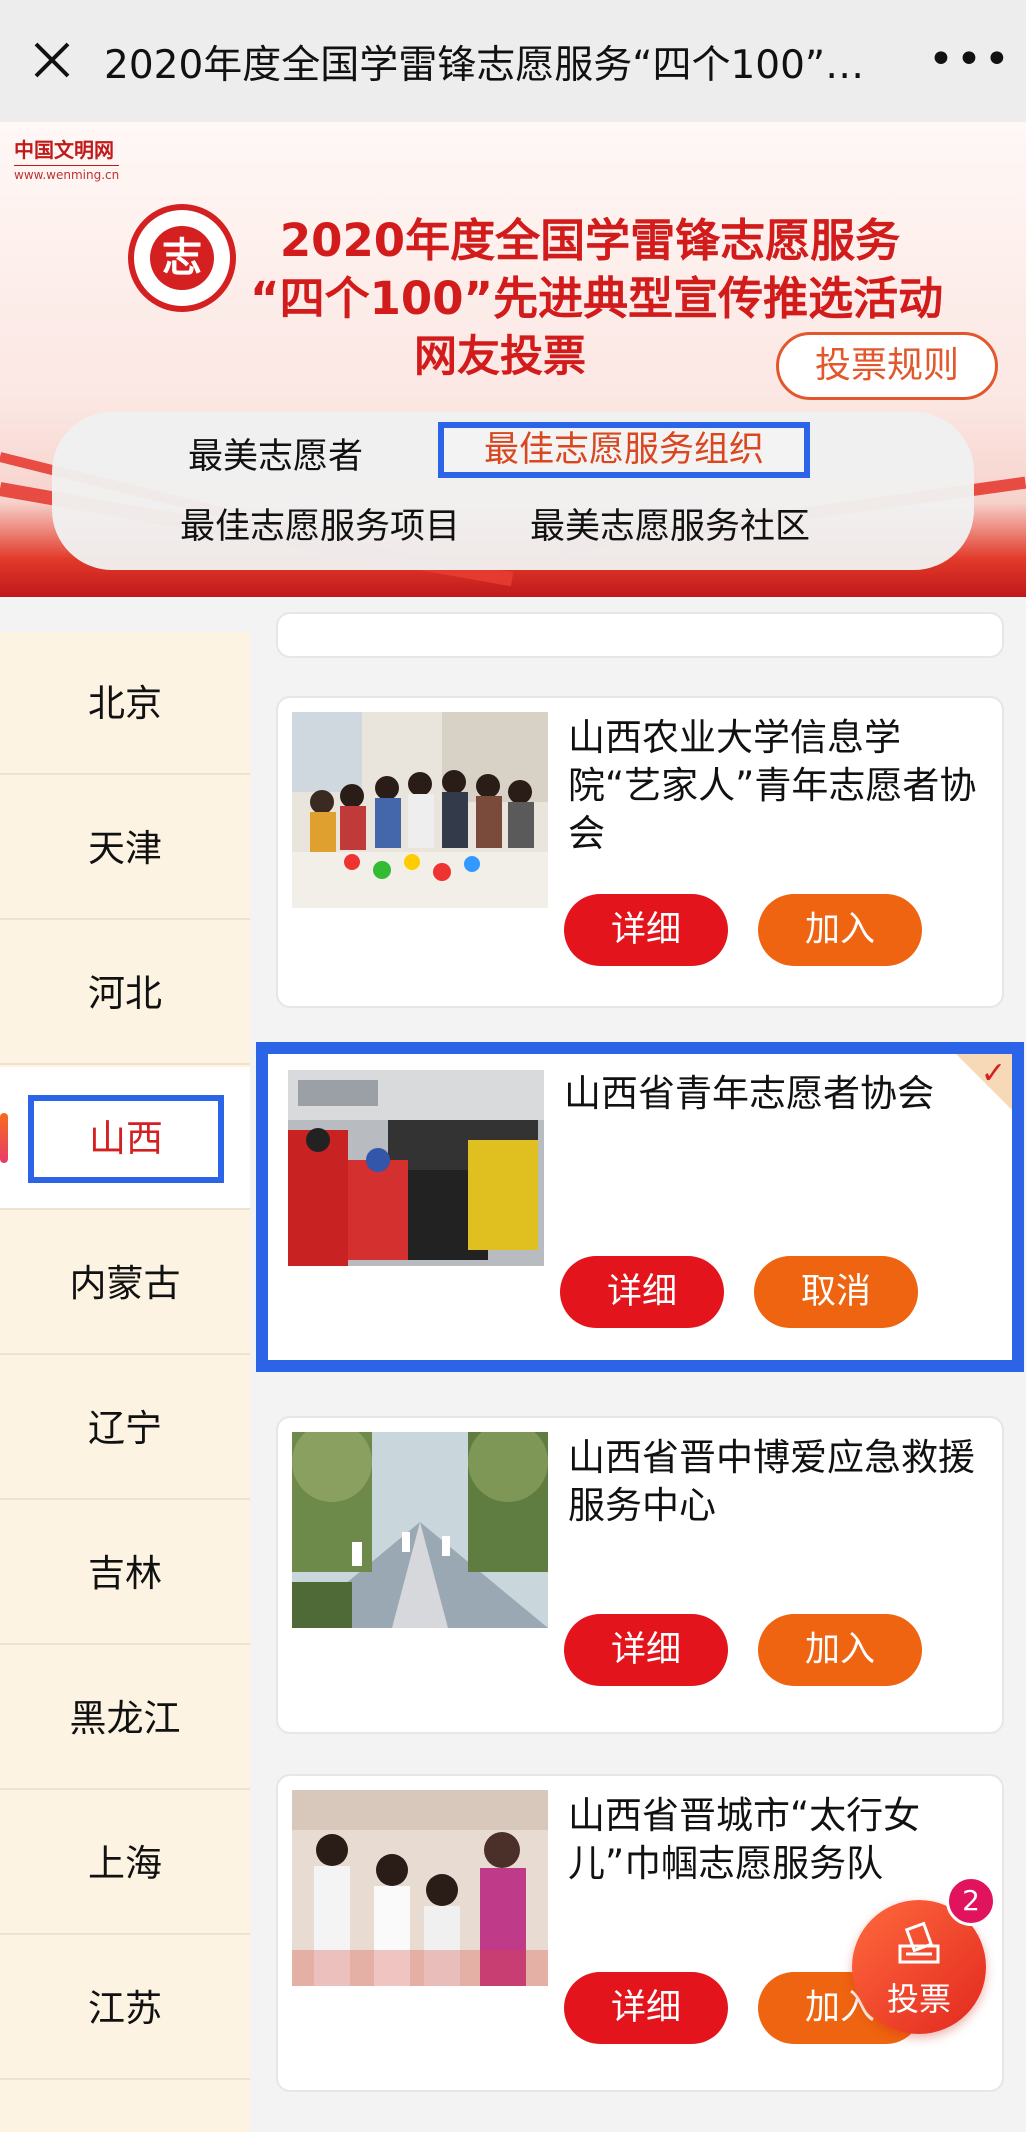 Image resolution: width=1026 pixels, height=2132 pixels. What do you see at coordinates (597, 298) in the screenshot?
I see `banner-title-line2: “四个100”先进典型宣传推选活动` at bounding box center [597, 298].